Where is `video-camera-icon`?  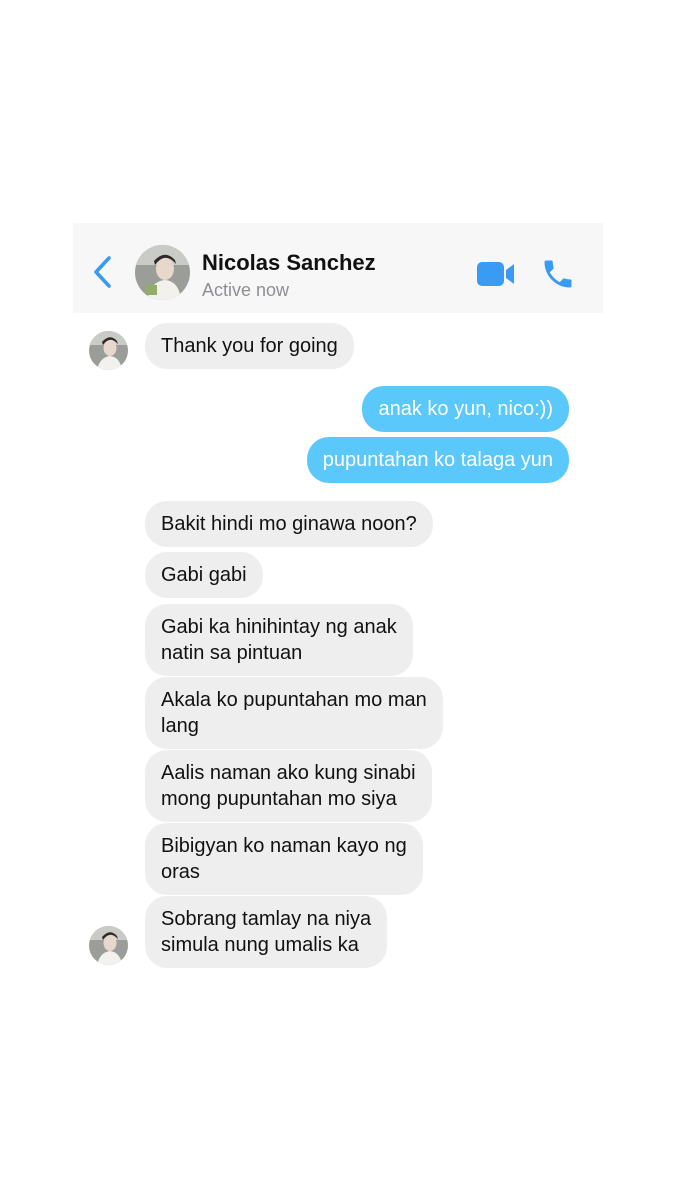 video-camera-icon is located at coordinates (495, 274).